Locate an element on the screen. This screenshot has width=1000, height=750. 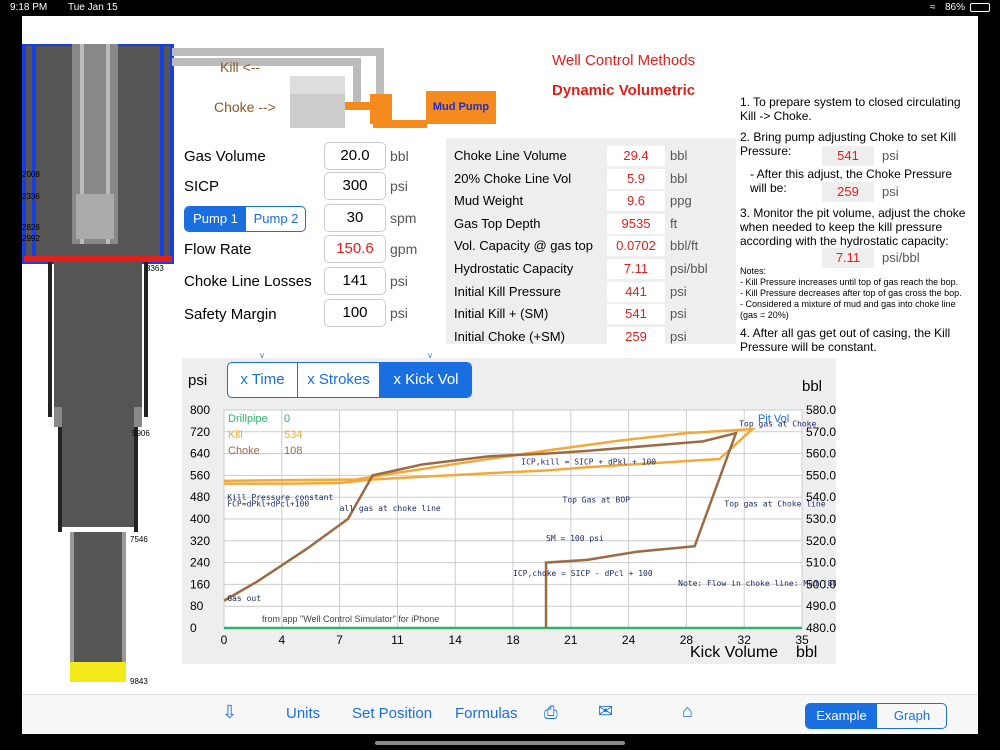
chart-annotation: all gas at choke line is located at coordinates (390, 508).